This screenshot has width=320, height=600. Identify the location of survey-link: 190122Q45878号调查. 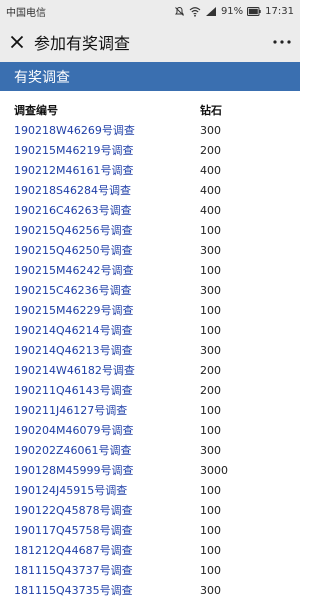
(107, 510).